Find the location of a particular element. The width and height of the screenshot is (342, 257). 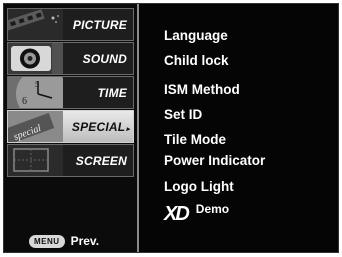

special-icon: special is located at coordinates (35, 126).